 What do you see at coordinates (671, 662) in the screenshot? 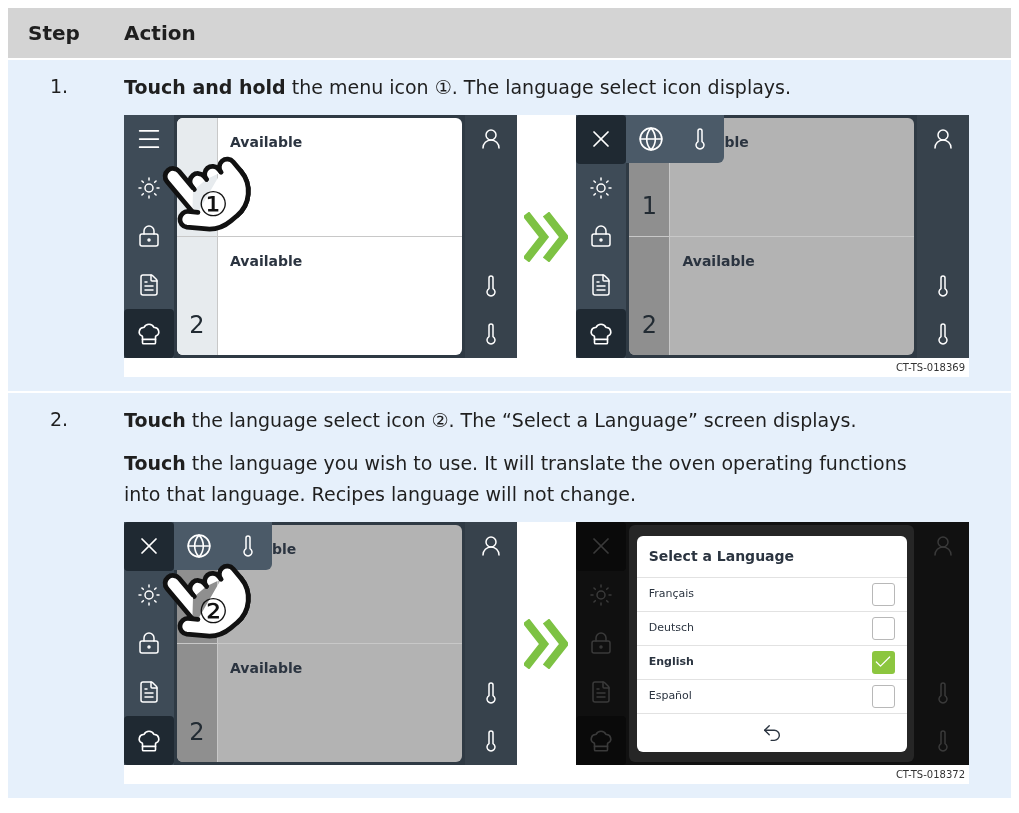
I see `language-option: English` at bounding box center [671, 662].